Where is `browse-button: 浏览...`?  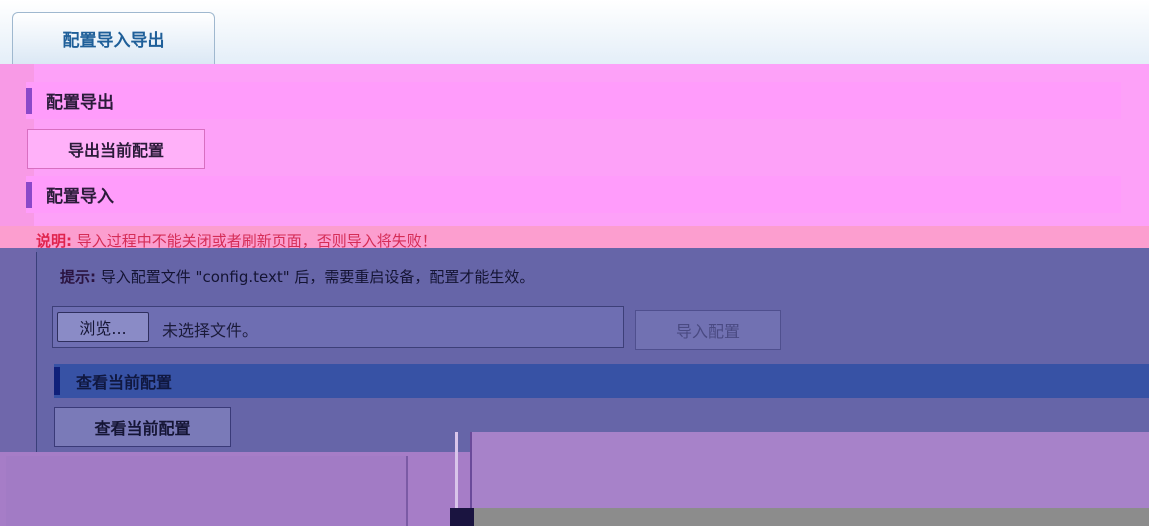 browse-button: 浏览... is located at coordinates (103, 327).